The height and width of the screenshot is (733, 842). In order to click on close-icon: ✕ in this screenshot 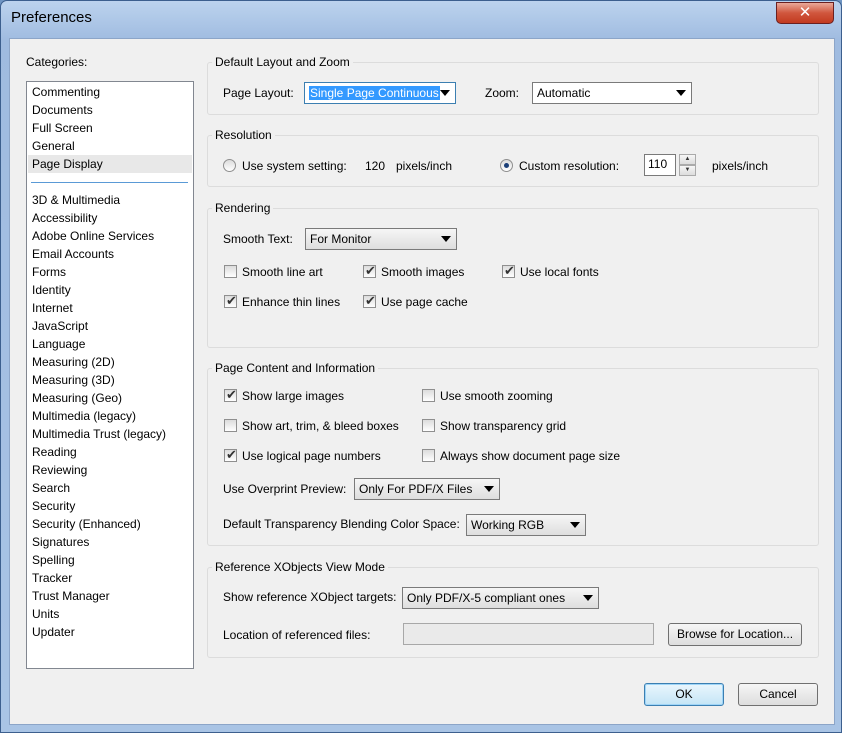, I will do `click(805, 12)`.